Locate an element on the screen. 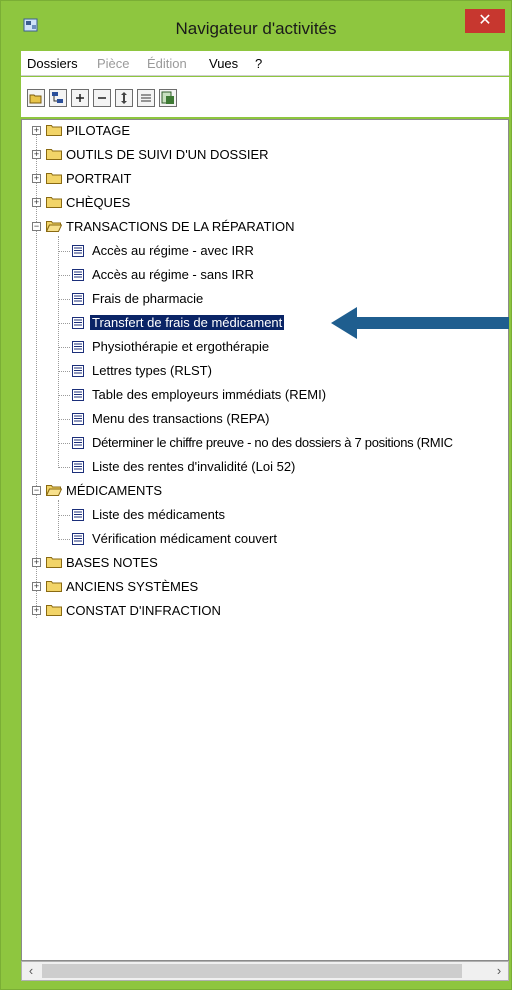 This screenshot has height=990, width=512. open-folder-button is located at coordinates (36, 98).